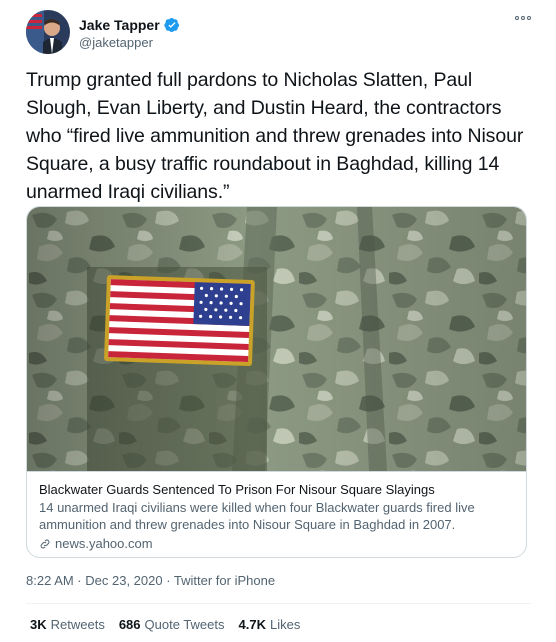 This screenshot has height=642, width=556. I want to click on retweets-label: Retweets, so click(77, 624).